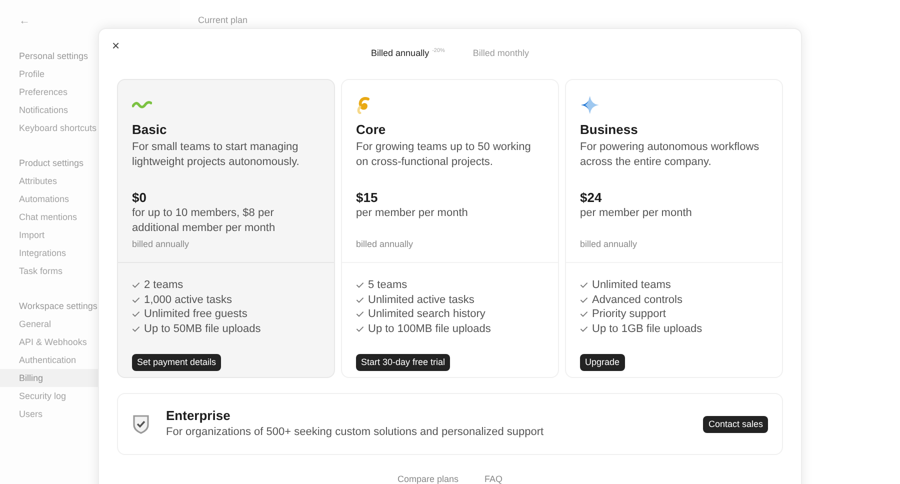 The height and width of the screenshot is (484, 900). I want to click on feature-text: Up to 1GB file uploads, so click(647, 329).